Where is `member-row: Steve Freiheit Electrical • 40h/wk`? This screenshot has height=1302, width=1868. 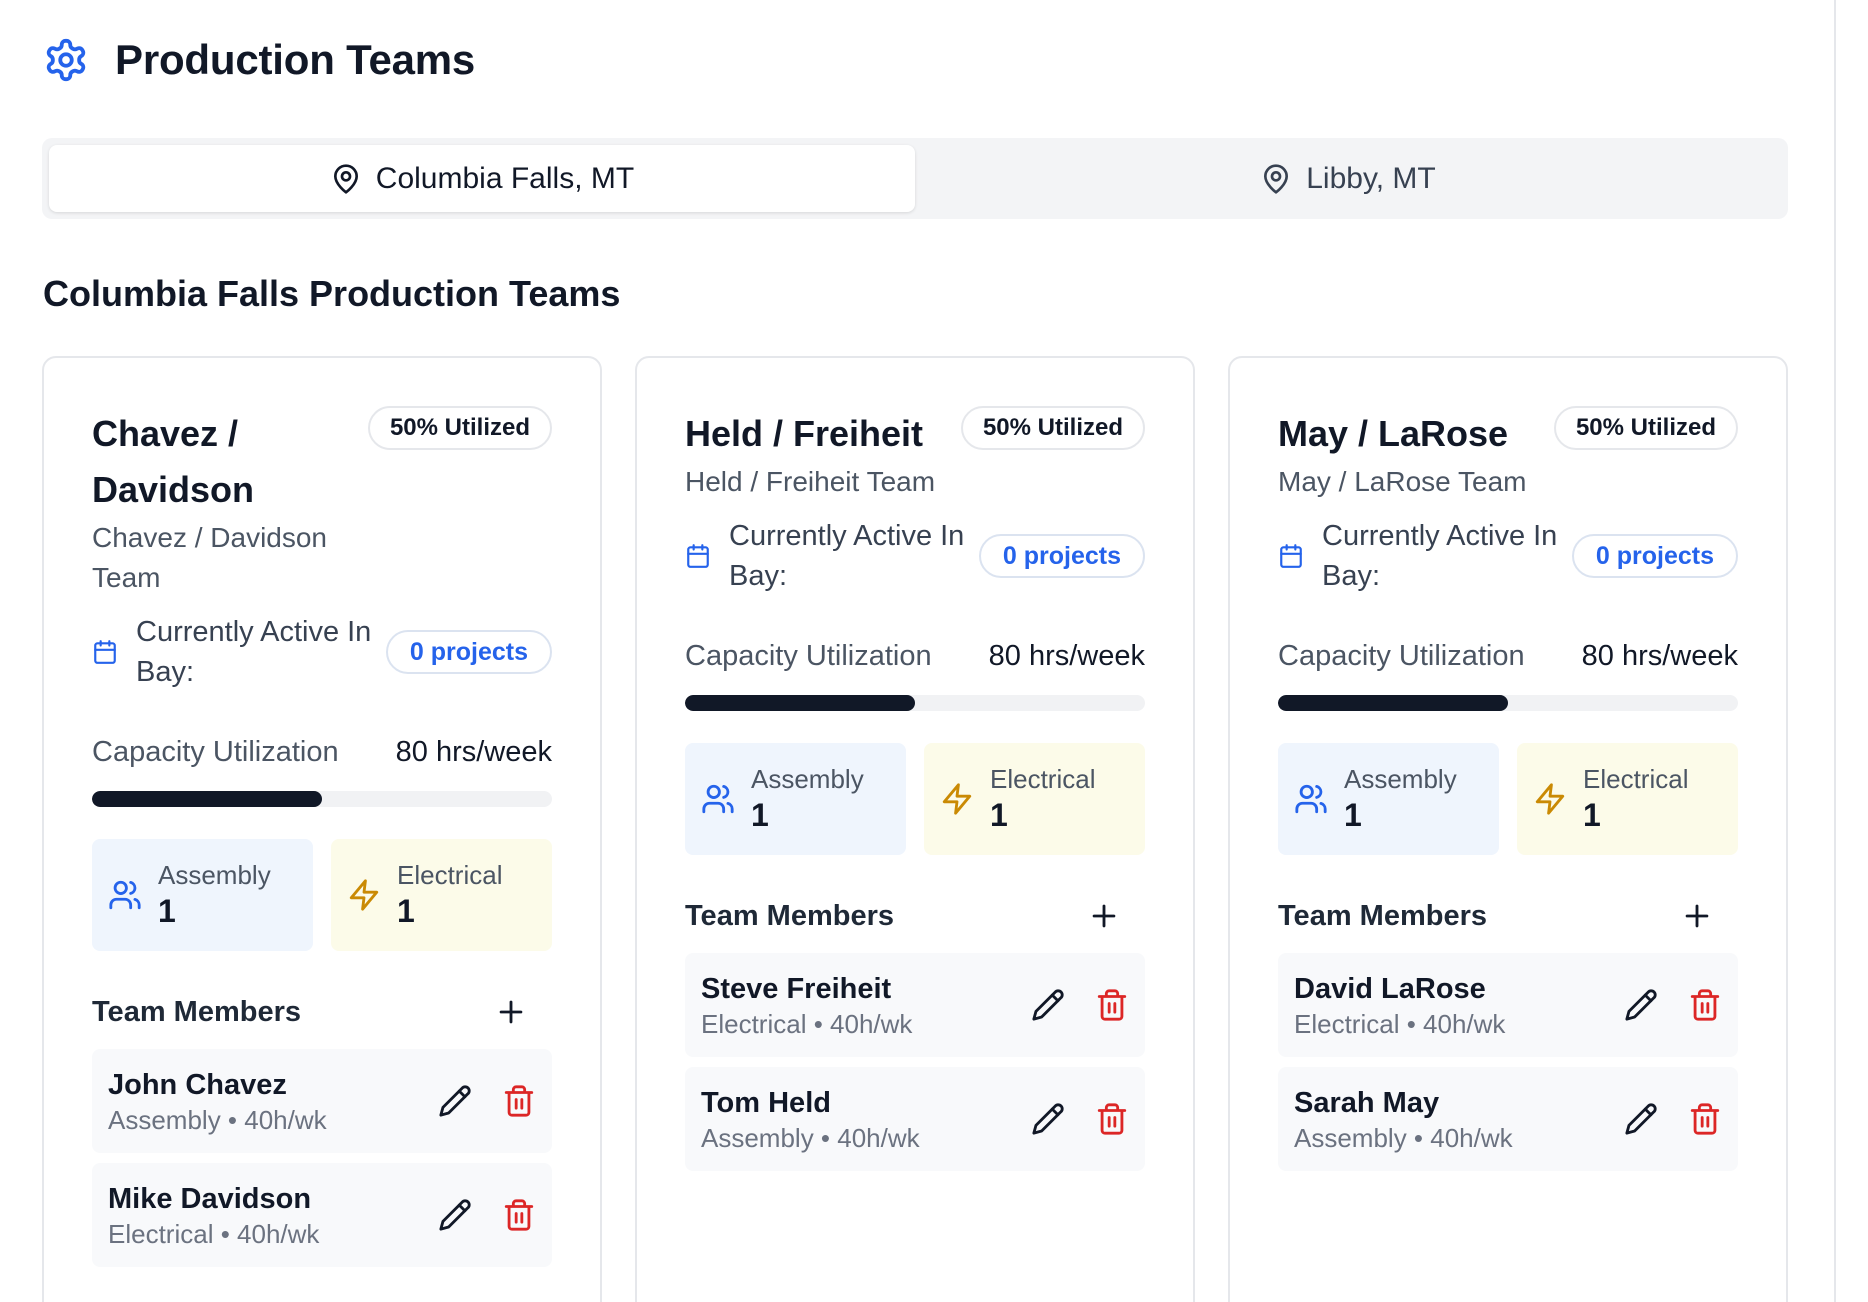
member-row: Steve Freiheit Electrical • 40h/wk is located at coordinates (915, 1005).